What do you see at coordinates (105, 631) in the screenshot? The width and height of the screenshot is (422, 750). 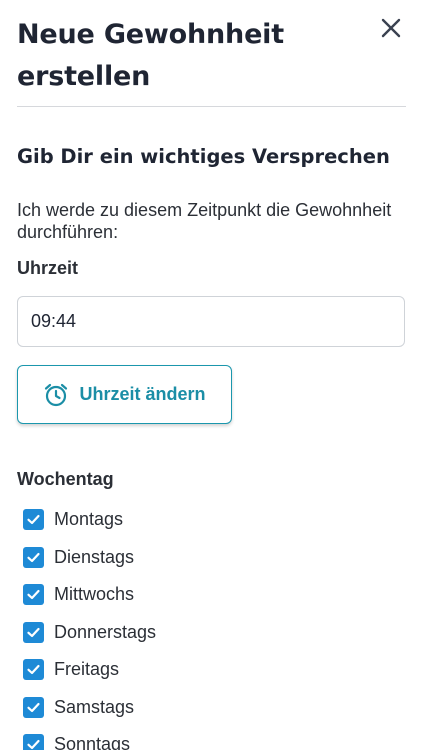 I see `weekday-label-text: Donnerstags` at bounding box center [105, 631].